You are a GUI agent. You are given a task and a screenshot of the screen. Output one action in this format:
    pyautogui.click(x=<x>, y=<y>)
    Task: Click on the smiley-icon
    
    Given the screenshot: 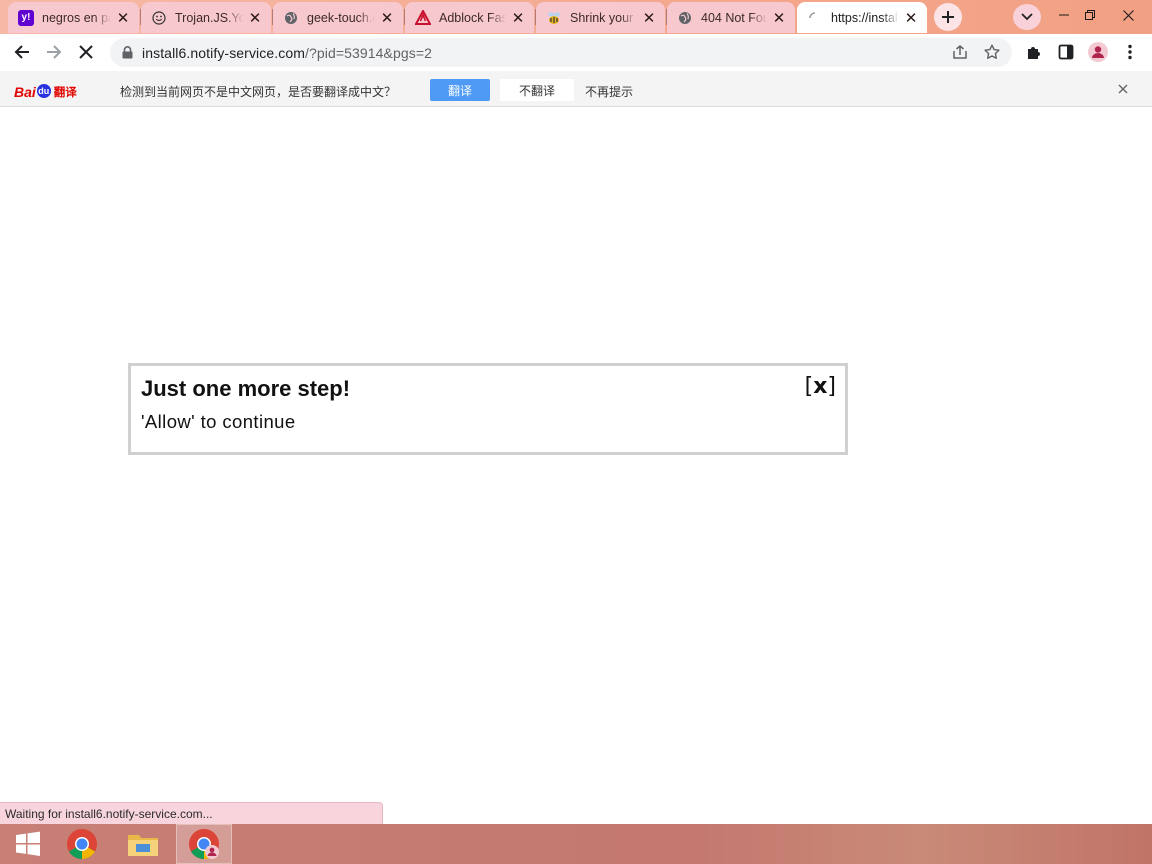 What is the action you would take?
    pyautogui.click(x=159, y=18)
    